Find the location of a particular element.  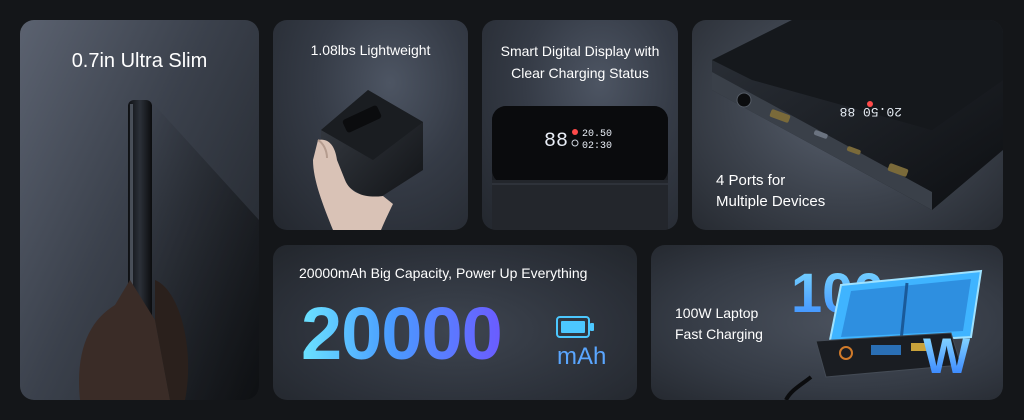

laptop-caption: 100W Laptop Fast Charging is located at coordinates (719, 324).